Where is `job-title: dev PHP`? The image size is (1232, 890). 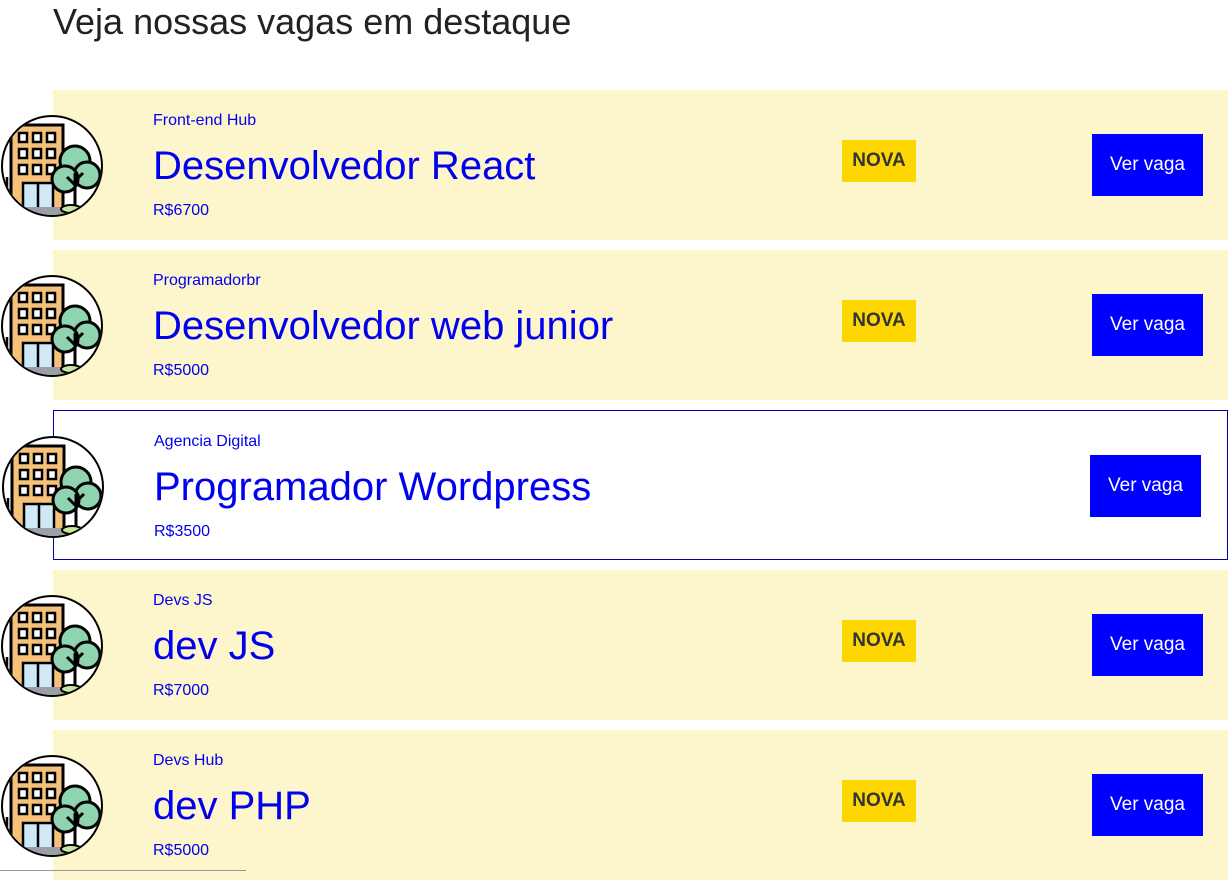 job-title: dev PHP is located at coordinates (232, 806).